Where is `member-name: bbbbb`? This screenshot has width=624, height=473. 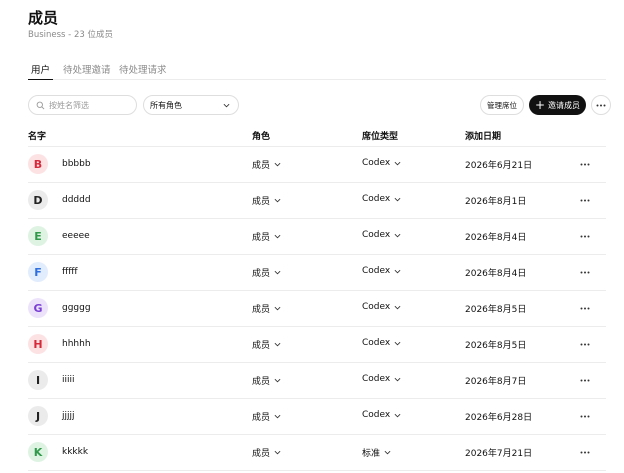 member-name: bbbbb is located at coordinates (76, 164).